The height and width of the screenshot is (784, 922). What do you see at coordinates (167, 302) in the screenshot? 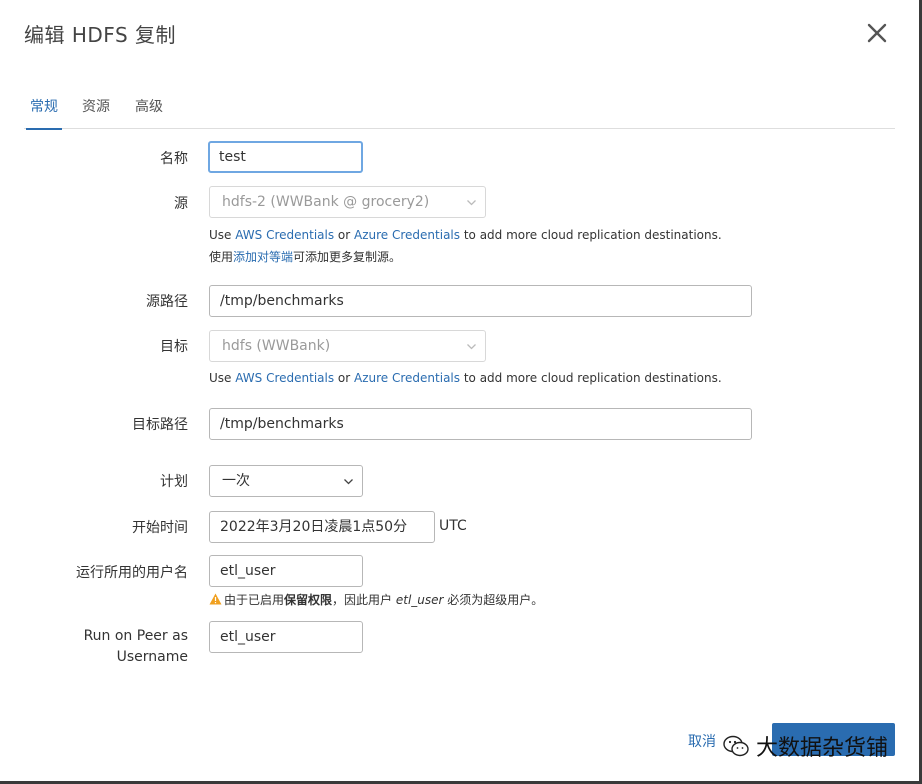
I see `source-path-label: 源路径` at bounding box center [167, 302].